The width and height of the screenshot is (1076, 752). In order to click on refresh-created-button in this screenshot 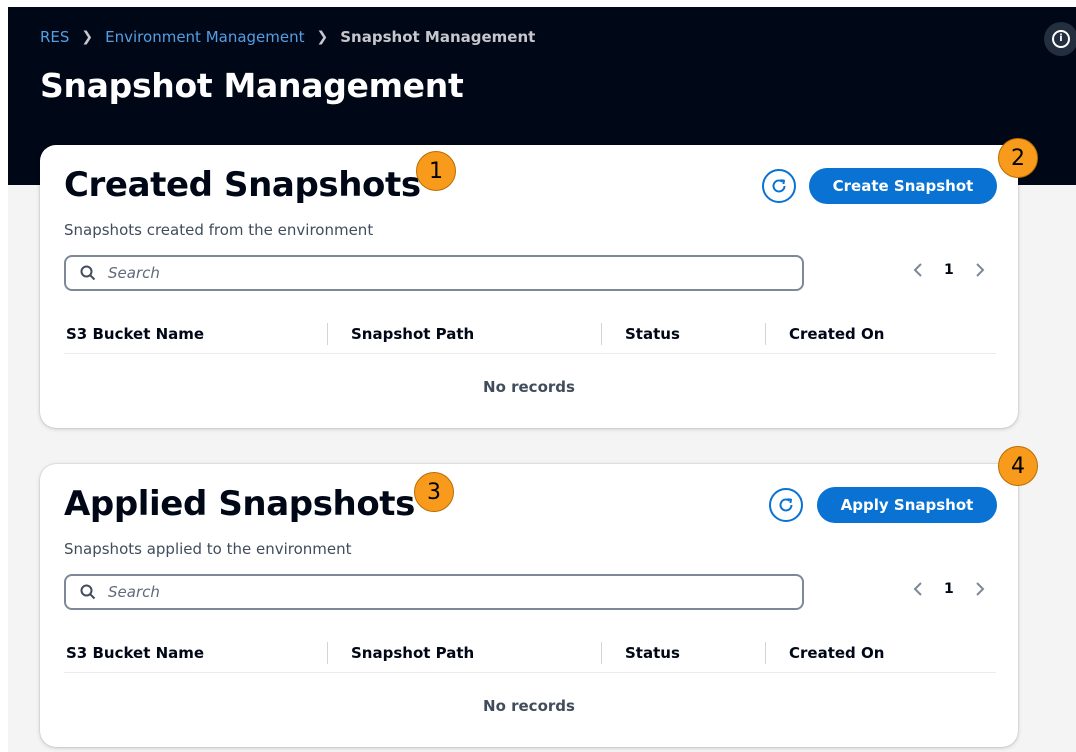, I will do `click(779, 186)`.